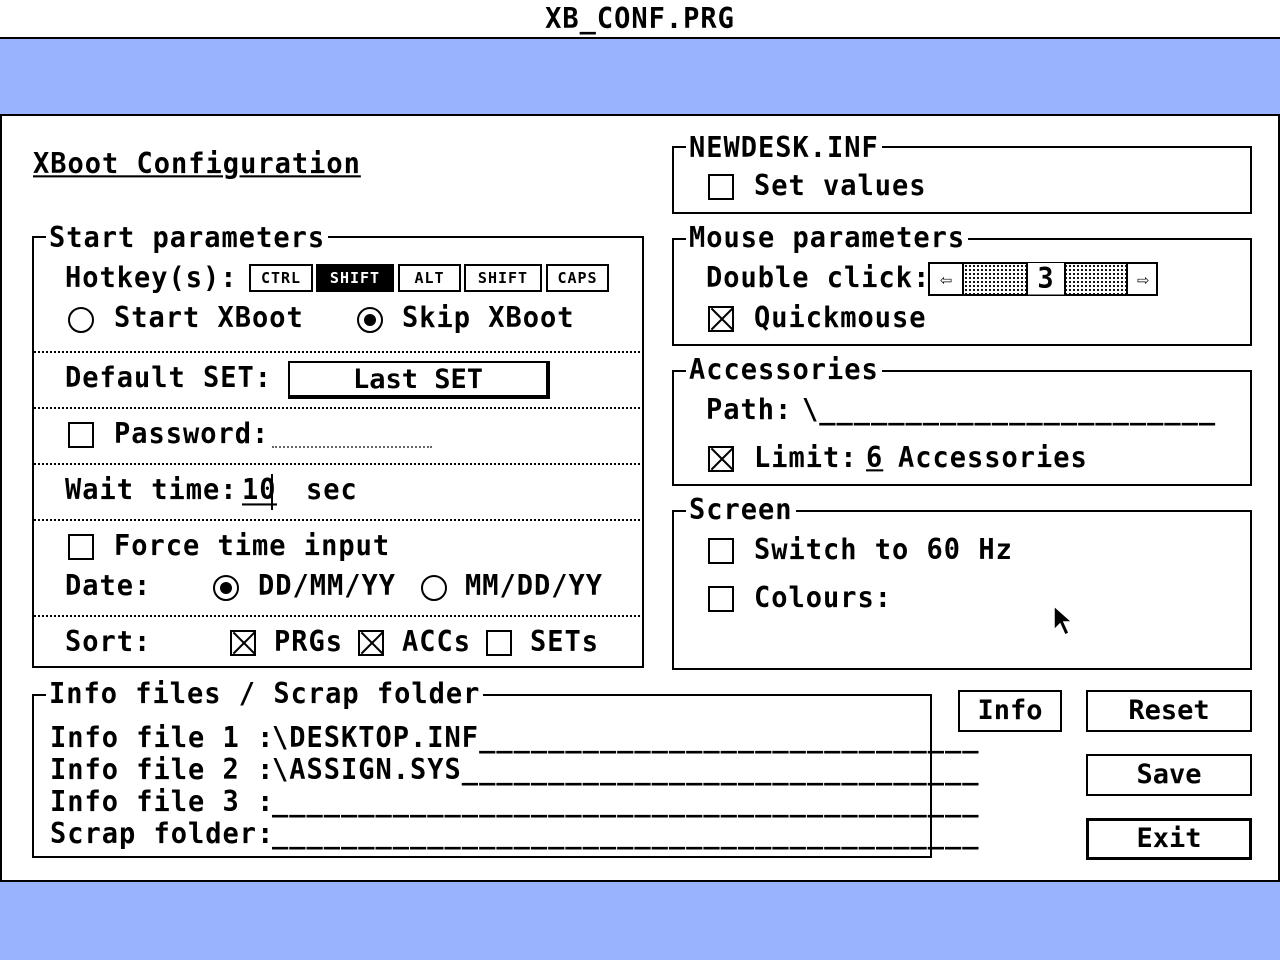  Describe the element at coordinates (151, 278) in the screenshot. I see `hotkey-label: Hotkey(s):` at that location.